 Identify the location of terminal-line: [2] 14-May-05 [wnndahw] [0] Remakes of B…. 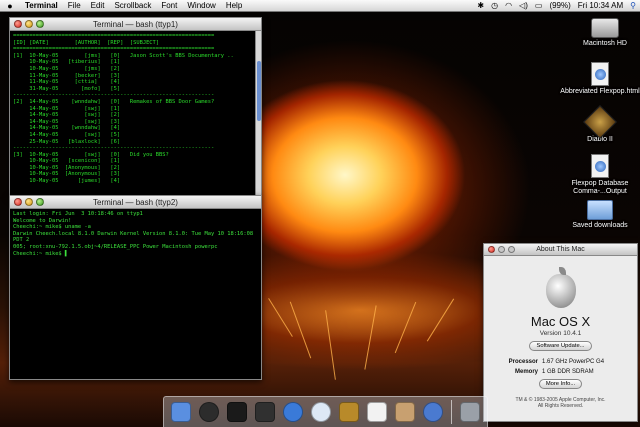
(114, 101).